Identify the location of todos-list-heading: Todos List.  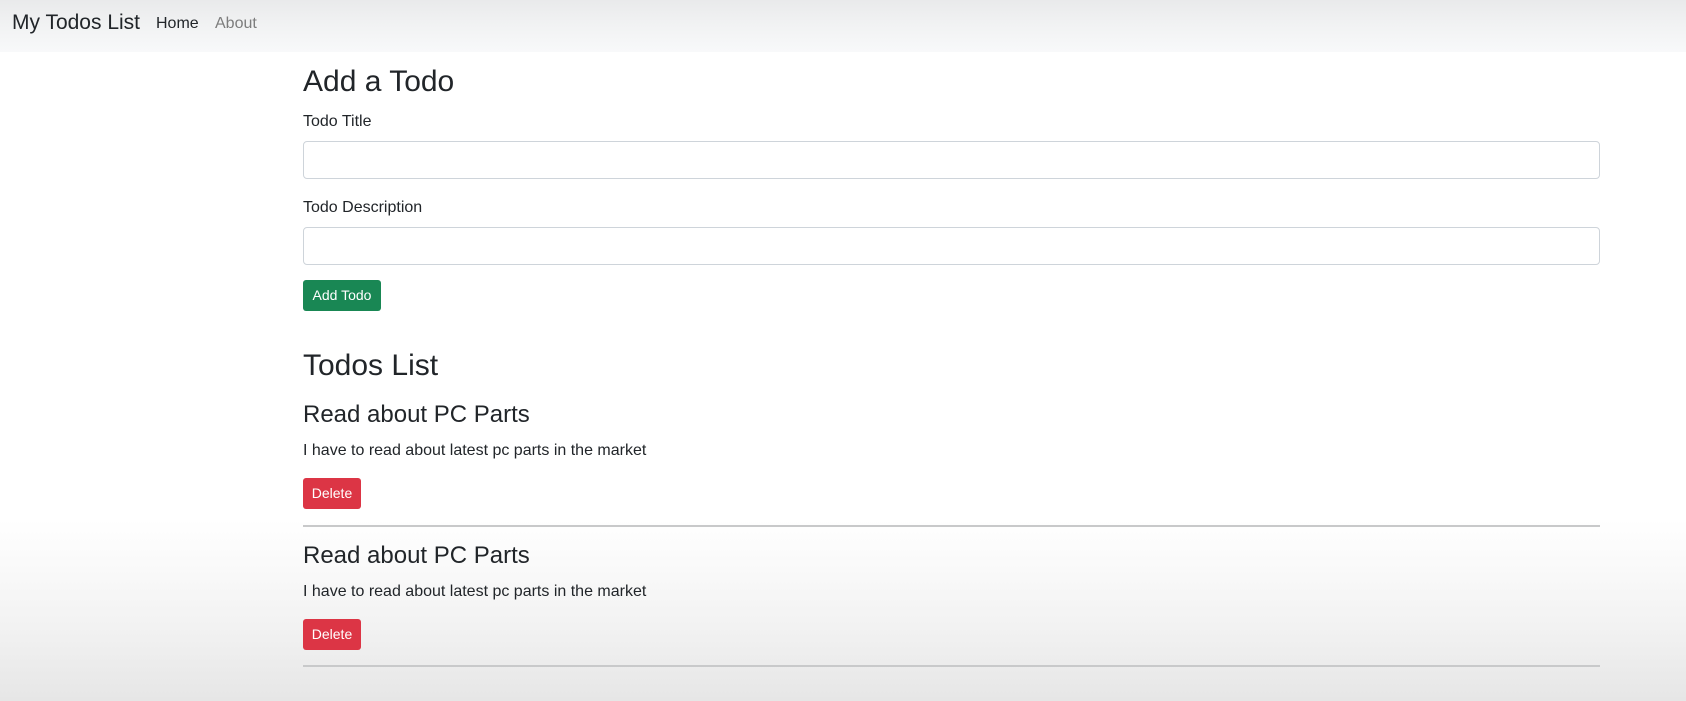
(371, 365).